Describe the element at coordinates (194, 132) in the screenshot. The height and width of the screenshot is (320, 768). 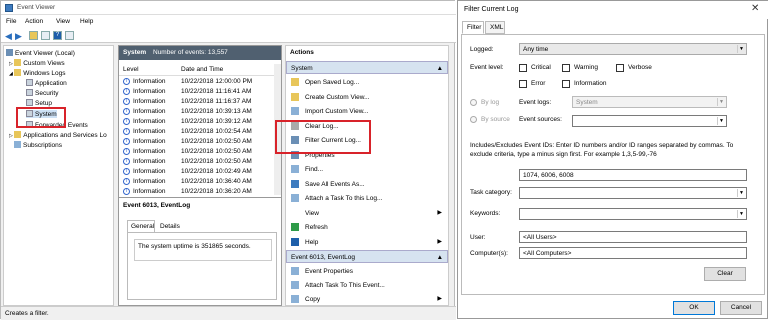
I see `table-row: i Information 10/22/2018 10:02:54 AM` at that location.